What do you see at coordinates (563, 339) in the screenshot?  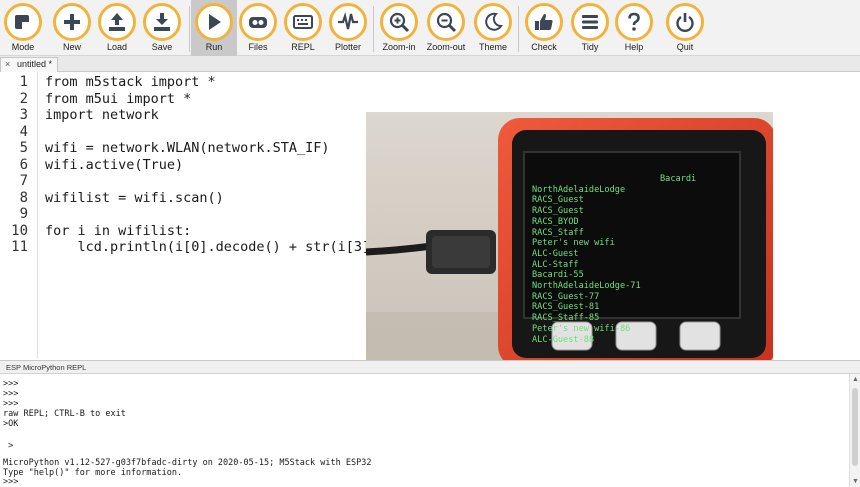 I see `screen-line: ALC-Guest-88` at bounding box center [563, 339].